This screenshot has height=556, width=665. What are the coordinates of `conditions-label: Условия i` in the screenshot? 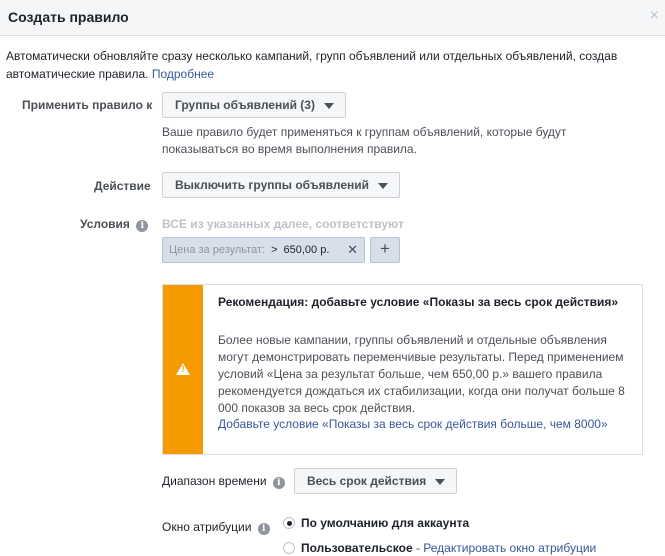 It's located at (114, 224).